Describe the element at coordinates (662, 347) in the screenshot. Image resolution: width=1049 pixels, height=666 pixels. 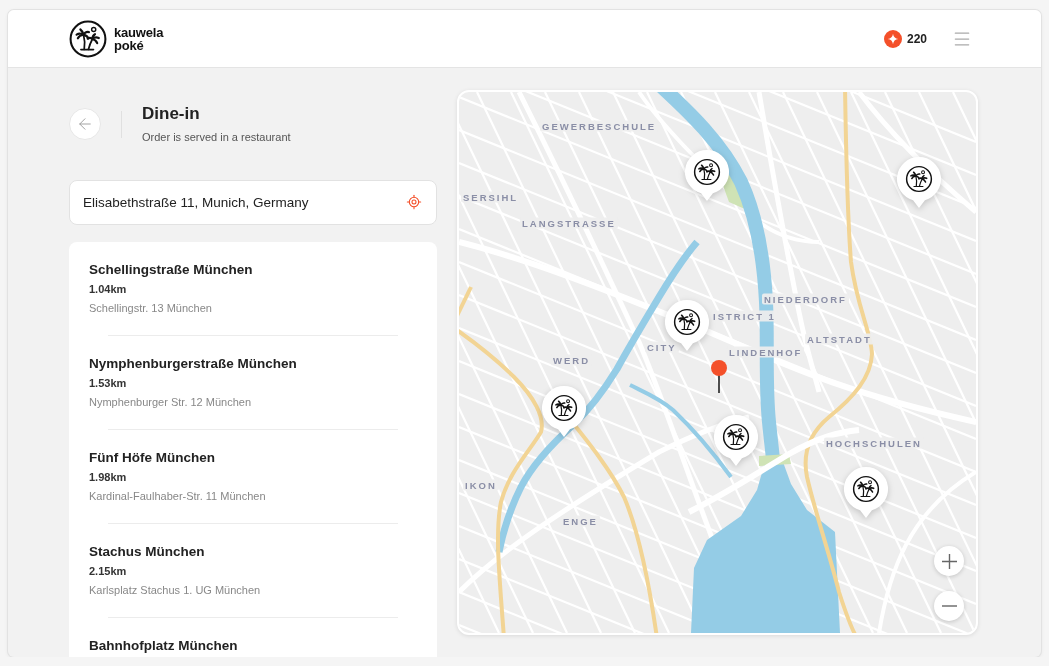
I see `district-label: CITY` at that location.